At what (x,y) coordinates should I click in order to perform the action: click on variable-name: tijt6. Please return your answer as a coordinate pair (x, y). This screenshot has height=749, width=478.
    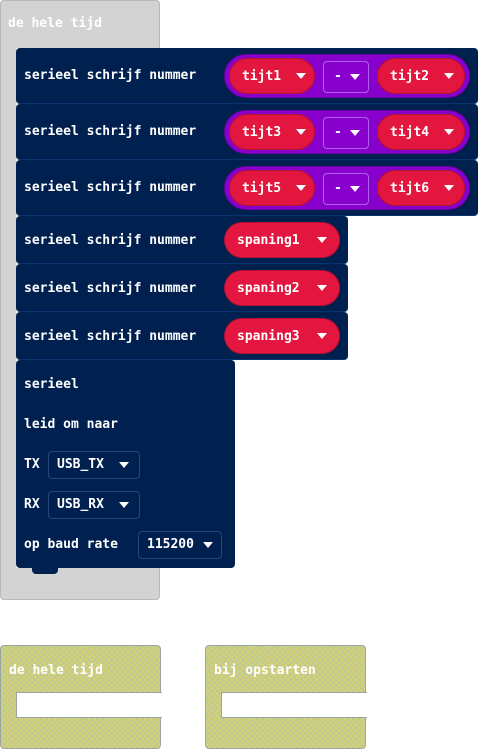
    Looking at the image, I should click on (410, 188).